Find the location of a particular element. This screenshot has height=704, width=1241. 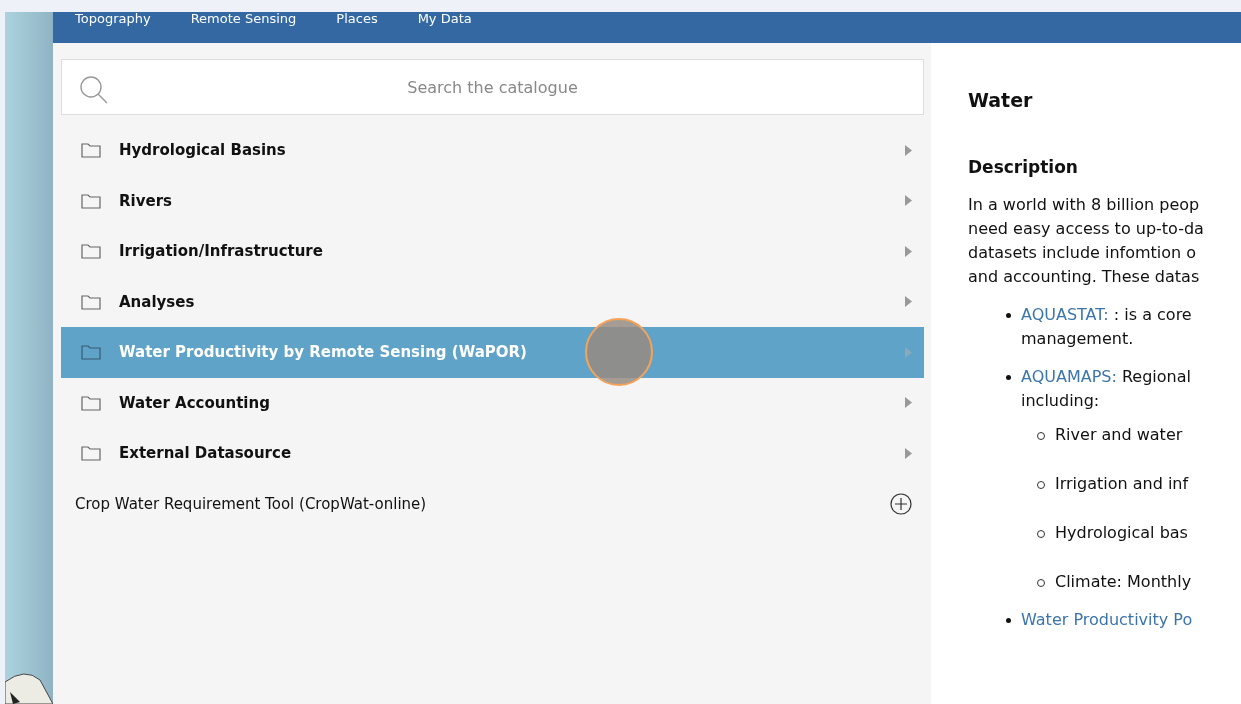

description-line: need easy access to up-to-da is located at coordinates (1086, 229).